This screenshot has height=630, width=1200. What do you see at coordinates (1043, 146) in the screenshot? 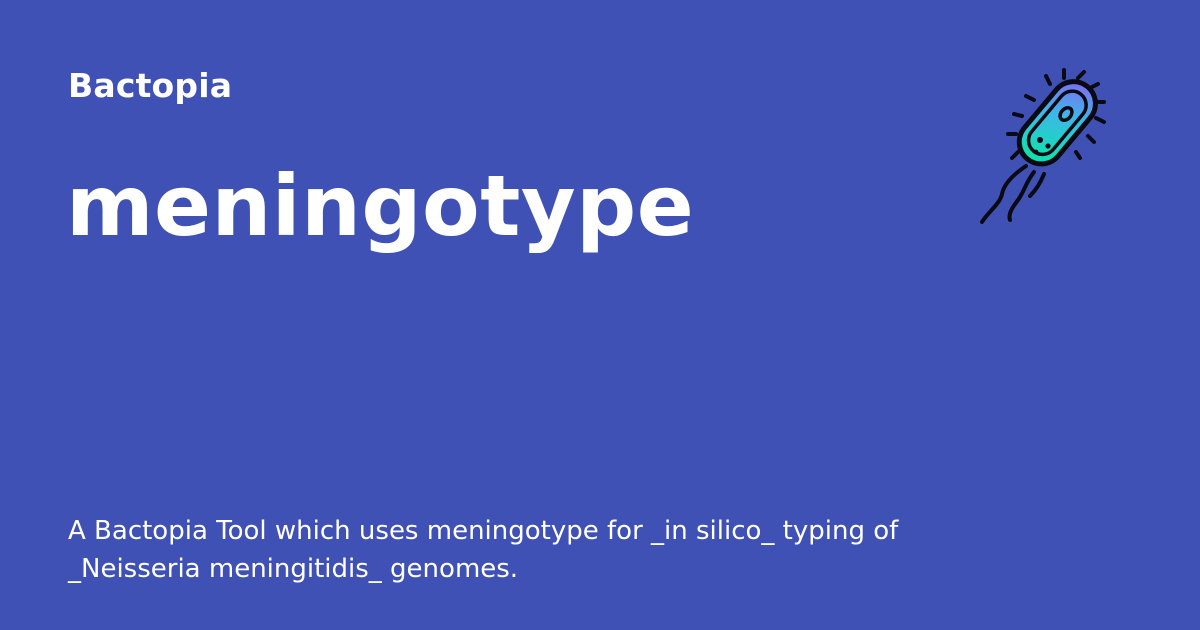
I see `bacterium-icon` at bounding box center [1043, 146].